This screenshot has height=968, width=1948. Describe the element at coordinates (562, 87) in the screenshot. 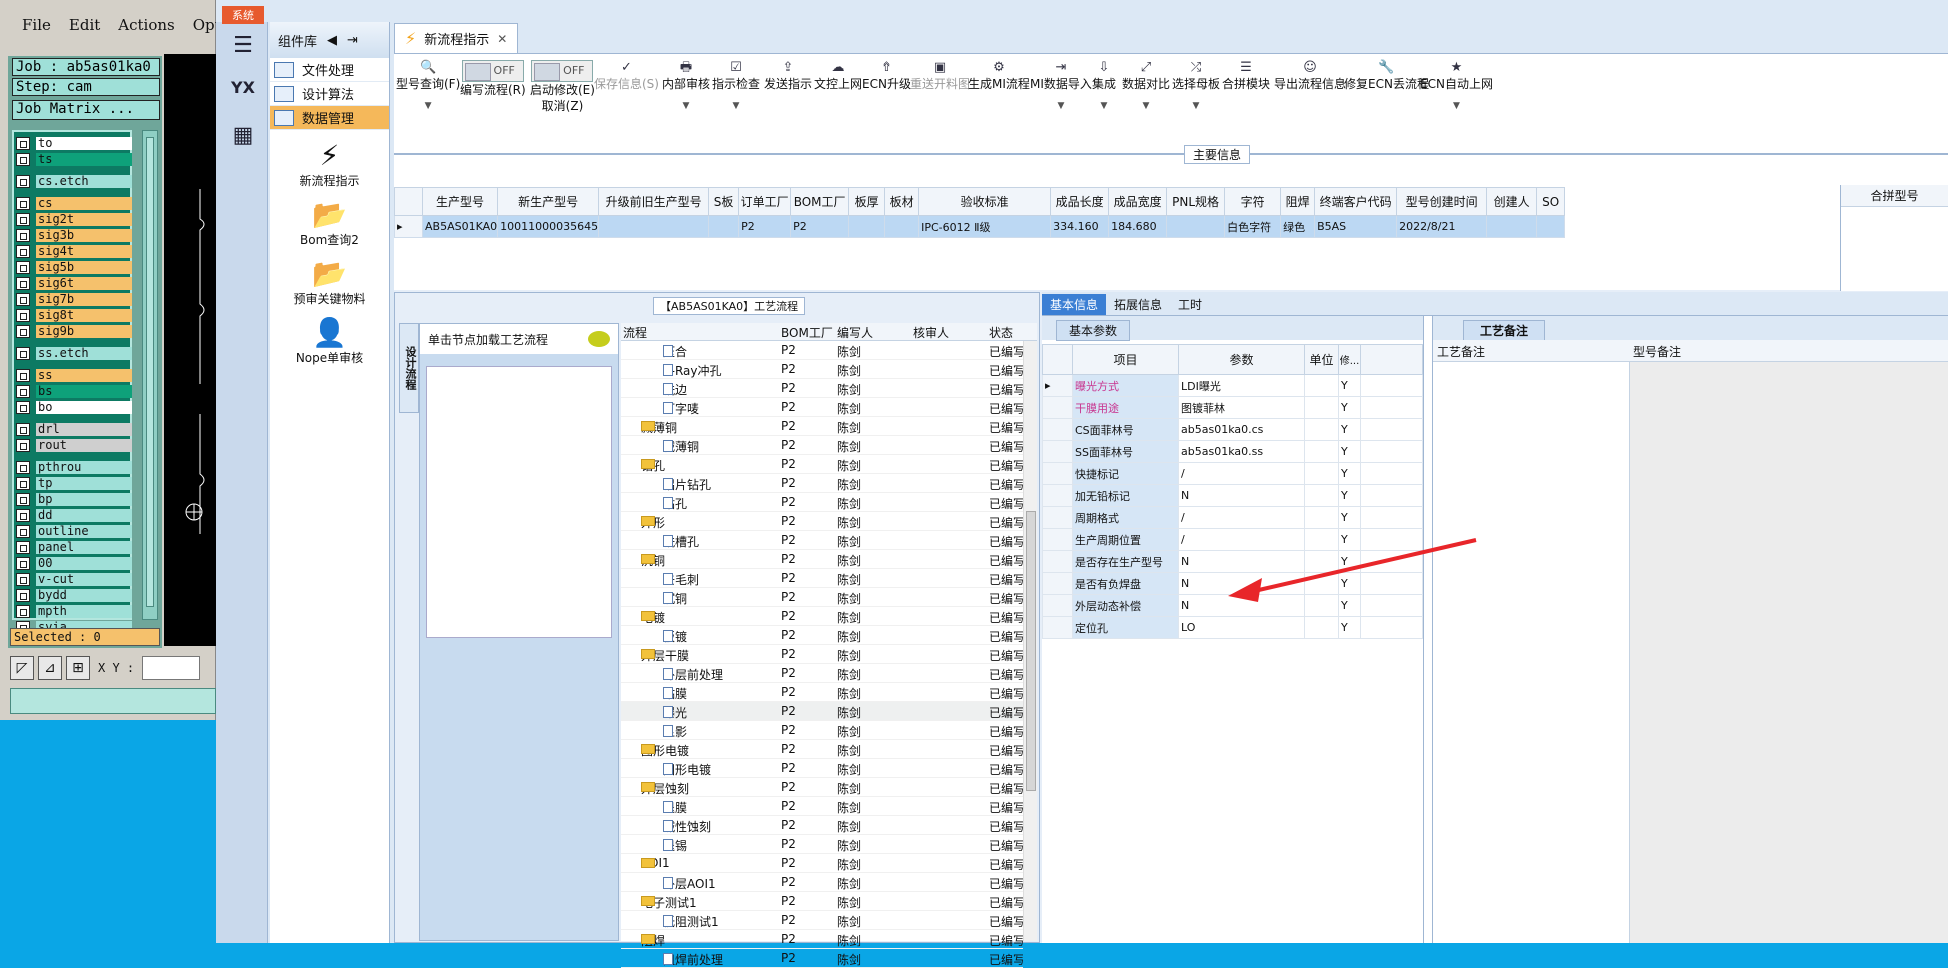

I see `ribbon-button: OFF 启动修改(E) 取消(Z)` at that location.